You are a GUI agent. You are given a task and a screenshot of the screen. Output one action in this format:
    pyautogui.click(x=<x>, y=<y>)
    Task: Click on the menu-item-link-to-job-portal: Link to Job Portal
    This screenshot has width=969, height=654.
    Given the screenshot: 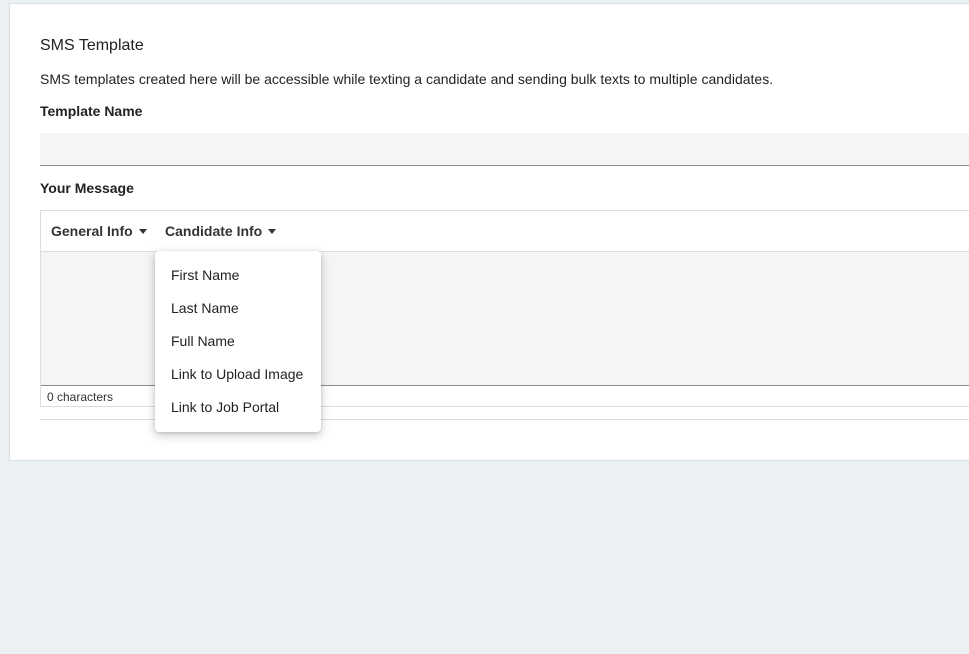 What is the action you would take?
    pyautogui.click(x=238, y=408)
    